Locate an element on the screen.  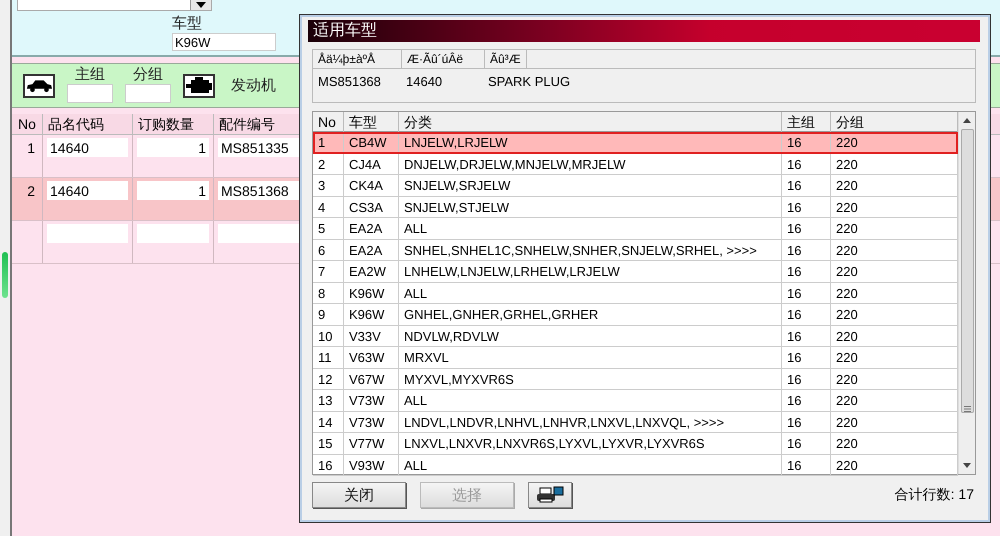
quantity-field is located at coordinates (173, 233).